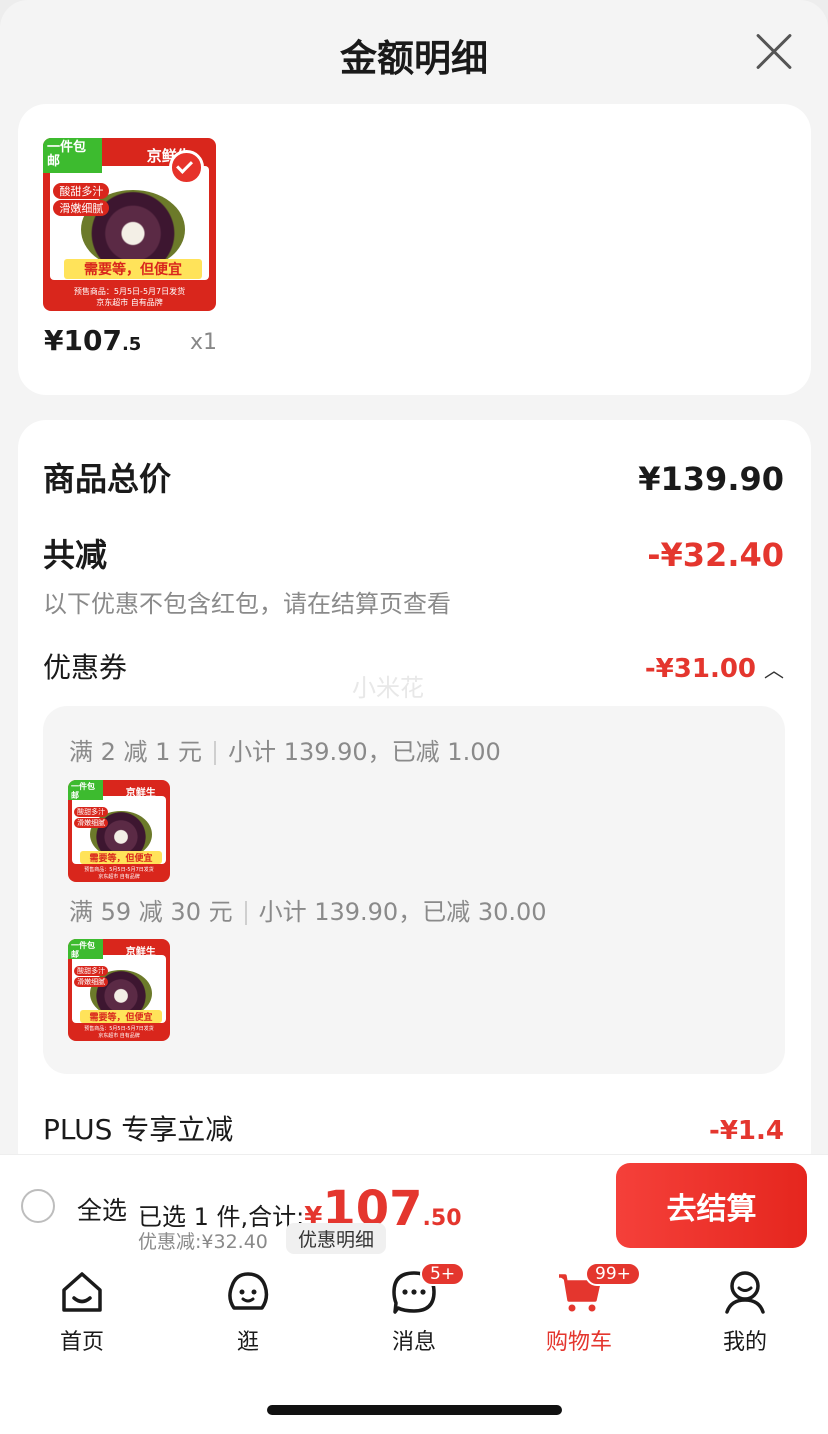 The image size is (828, 1434). I want to click on total-row: 商品总价 ¥139.90, so click(413, 477).